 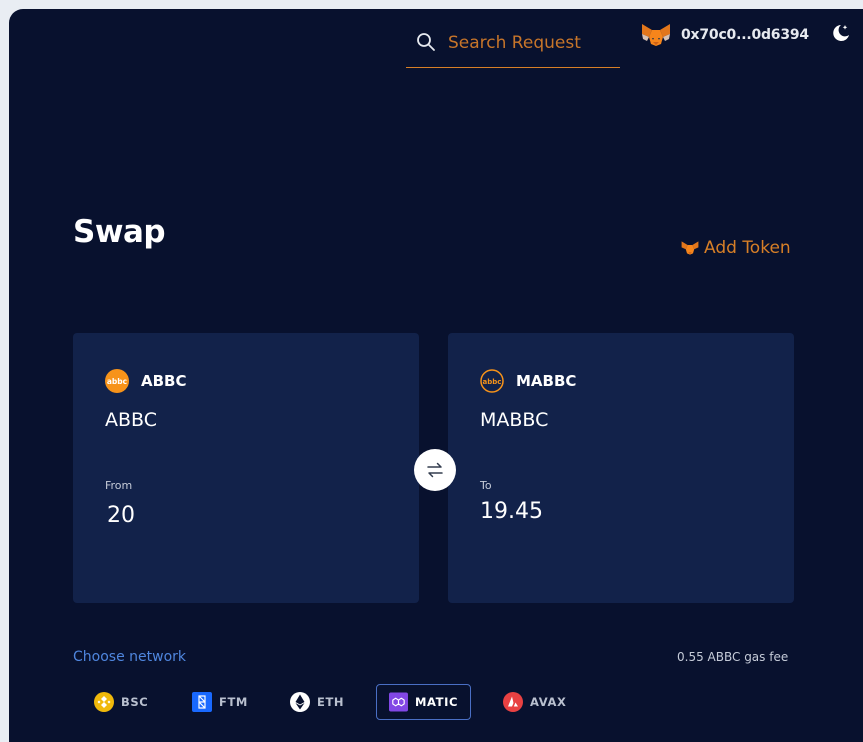 What do you see at coordinates (331, 702) in the screenshot?
I see `network-label: ETH` at bounding box center [331, 702].